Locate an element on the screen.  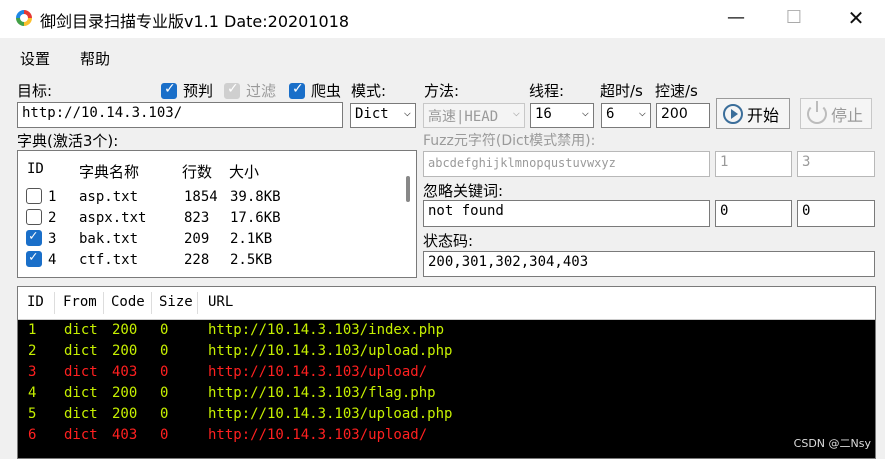
crawler-checkbox is located at coordinates (297, 90).